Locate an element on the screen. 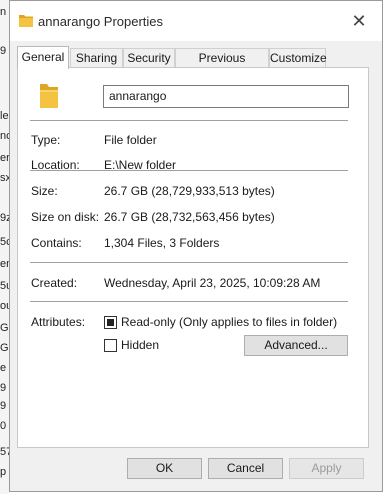 Image resolution: width=384 pixels, height=494 pixels. created-label: Created: is located at coordinates (54, 283).